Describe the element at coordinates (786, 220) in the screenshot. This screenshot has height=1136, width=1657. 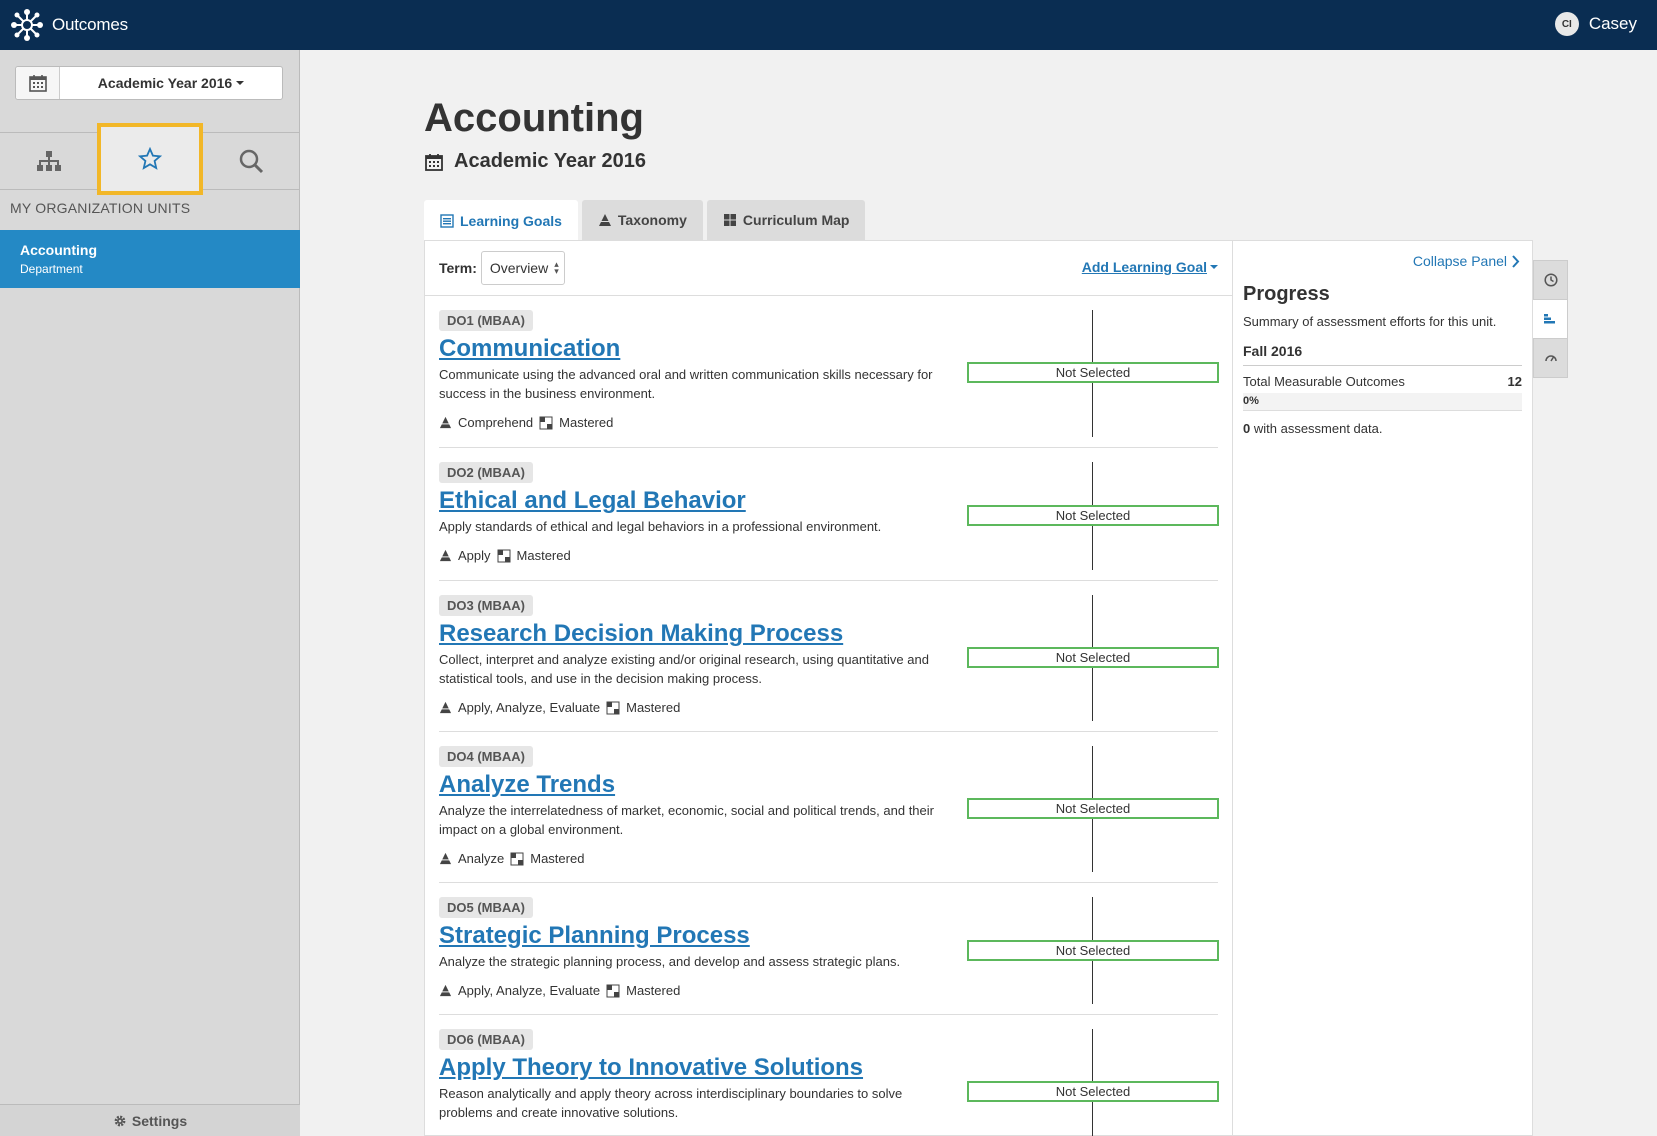
I see `tab-curriculum-map: Curriculum Map` at that location.